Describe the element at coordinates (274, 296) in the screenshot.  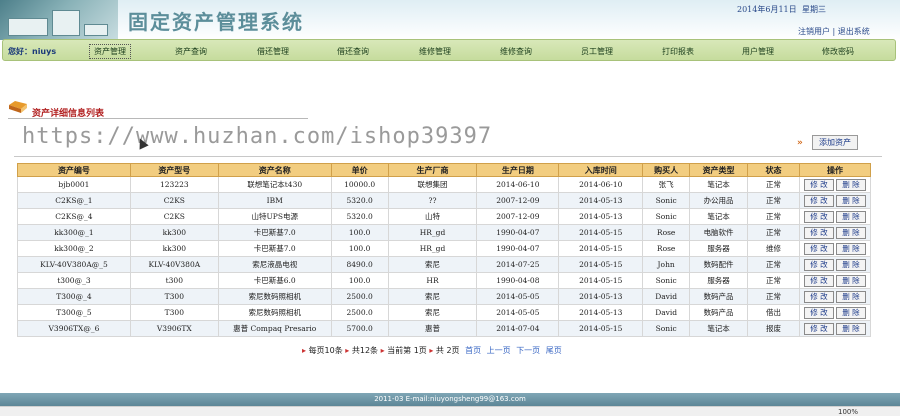
I see `table-cell: 索尼数码照相机` at that location.